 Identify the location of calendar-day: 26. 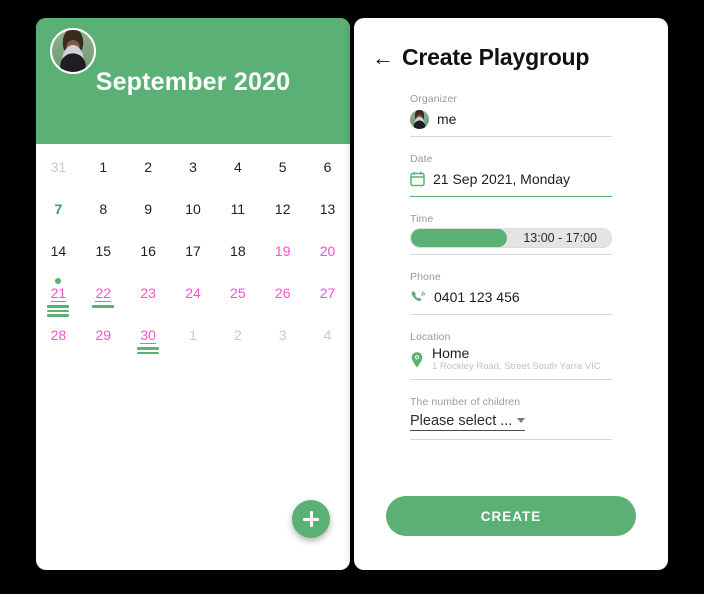
(283, 299).